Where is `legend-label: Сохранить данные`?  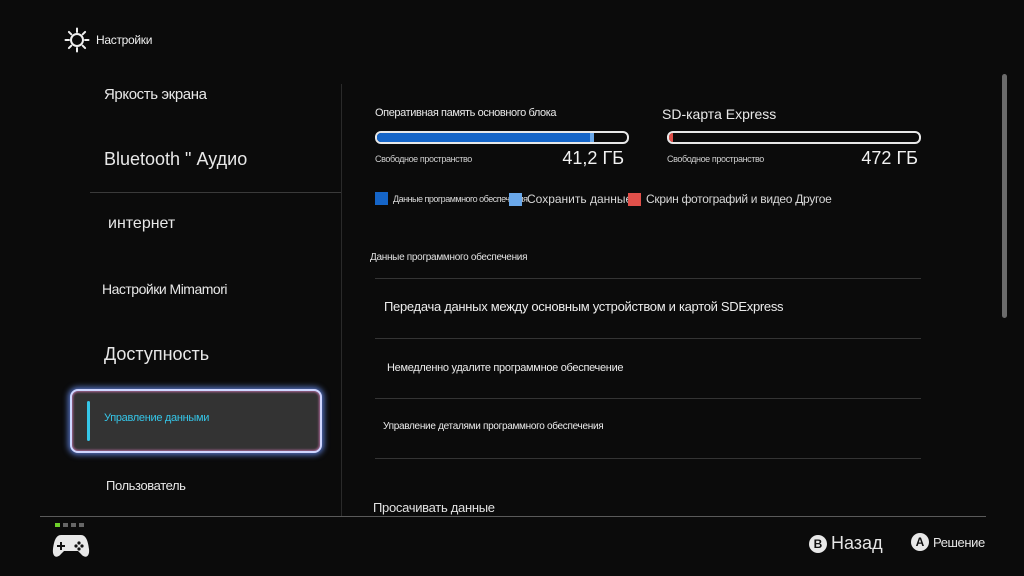
legend-label: Сохранить данные is located at coordinates (580, 199).